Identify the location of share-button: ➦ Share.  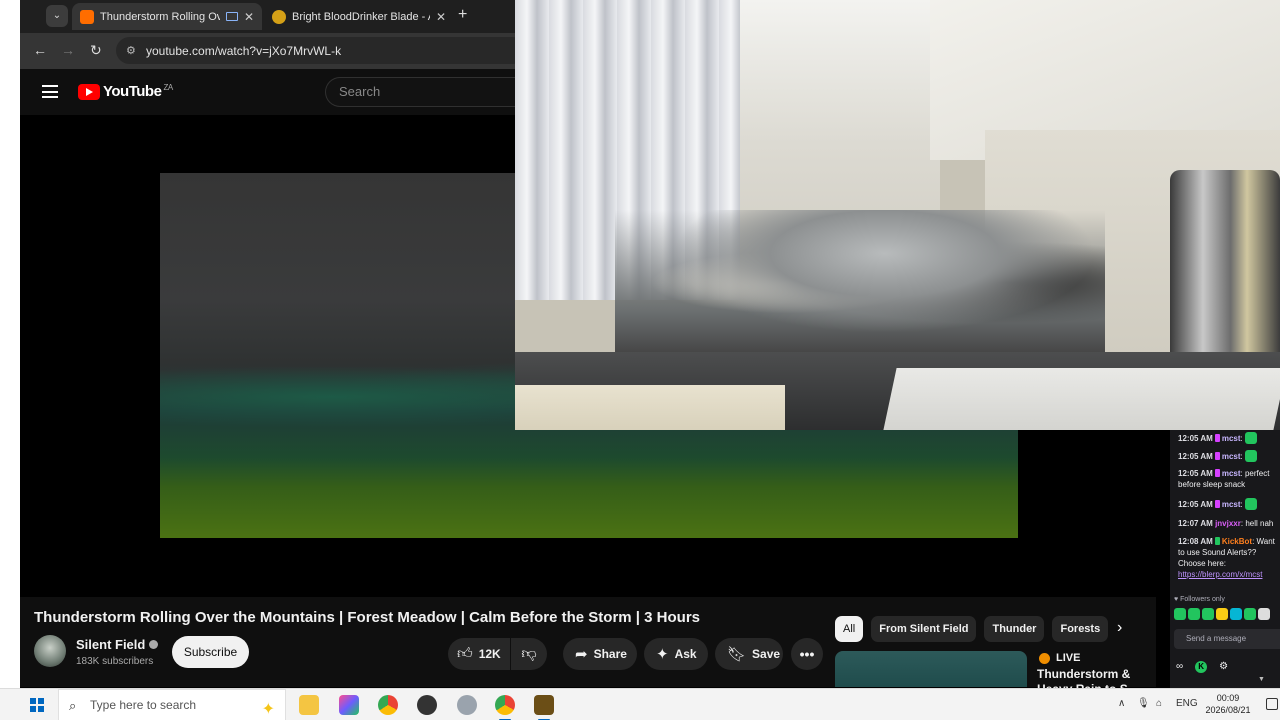
(600, 654).